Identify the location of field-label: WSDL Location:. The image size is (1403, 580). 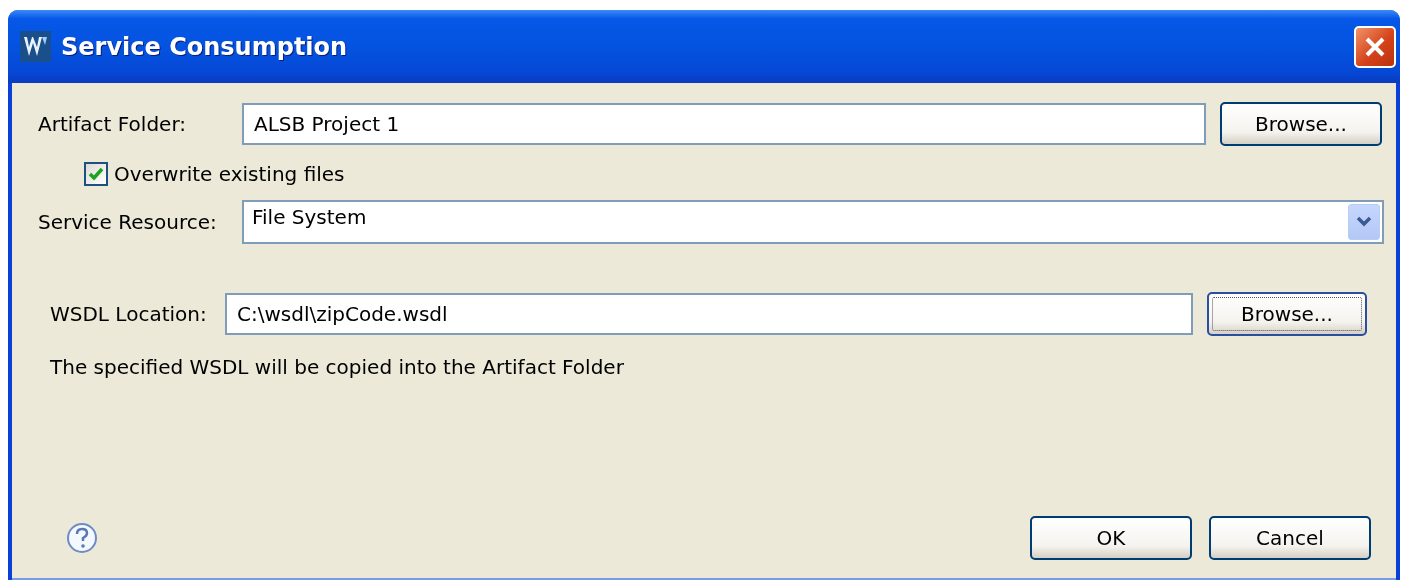
(129, 314).